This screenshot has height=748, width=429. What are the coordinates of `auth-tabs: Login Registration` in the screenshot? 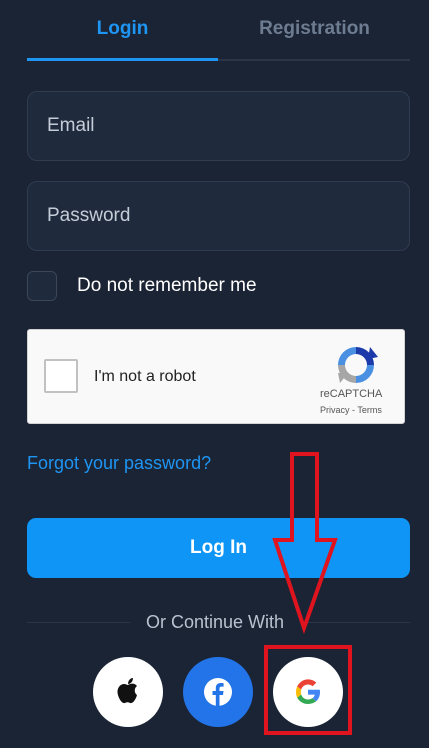 It's located at (218, 30).